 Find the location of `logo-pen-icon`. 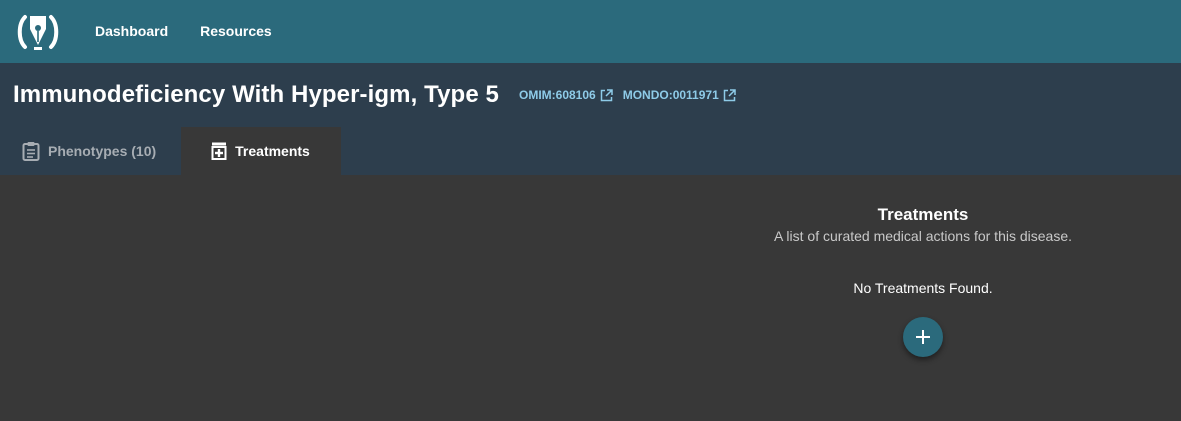

logo-pen-icon is located at coordinates (38, 32).